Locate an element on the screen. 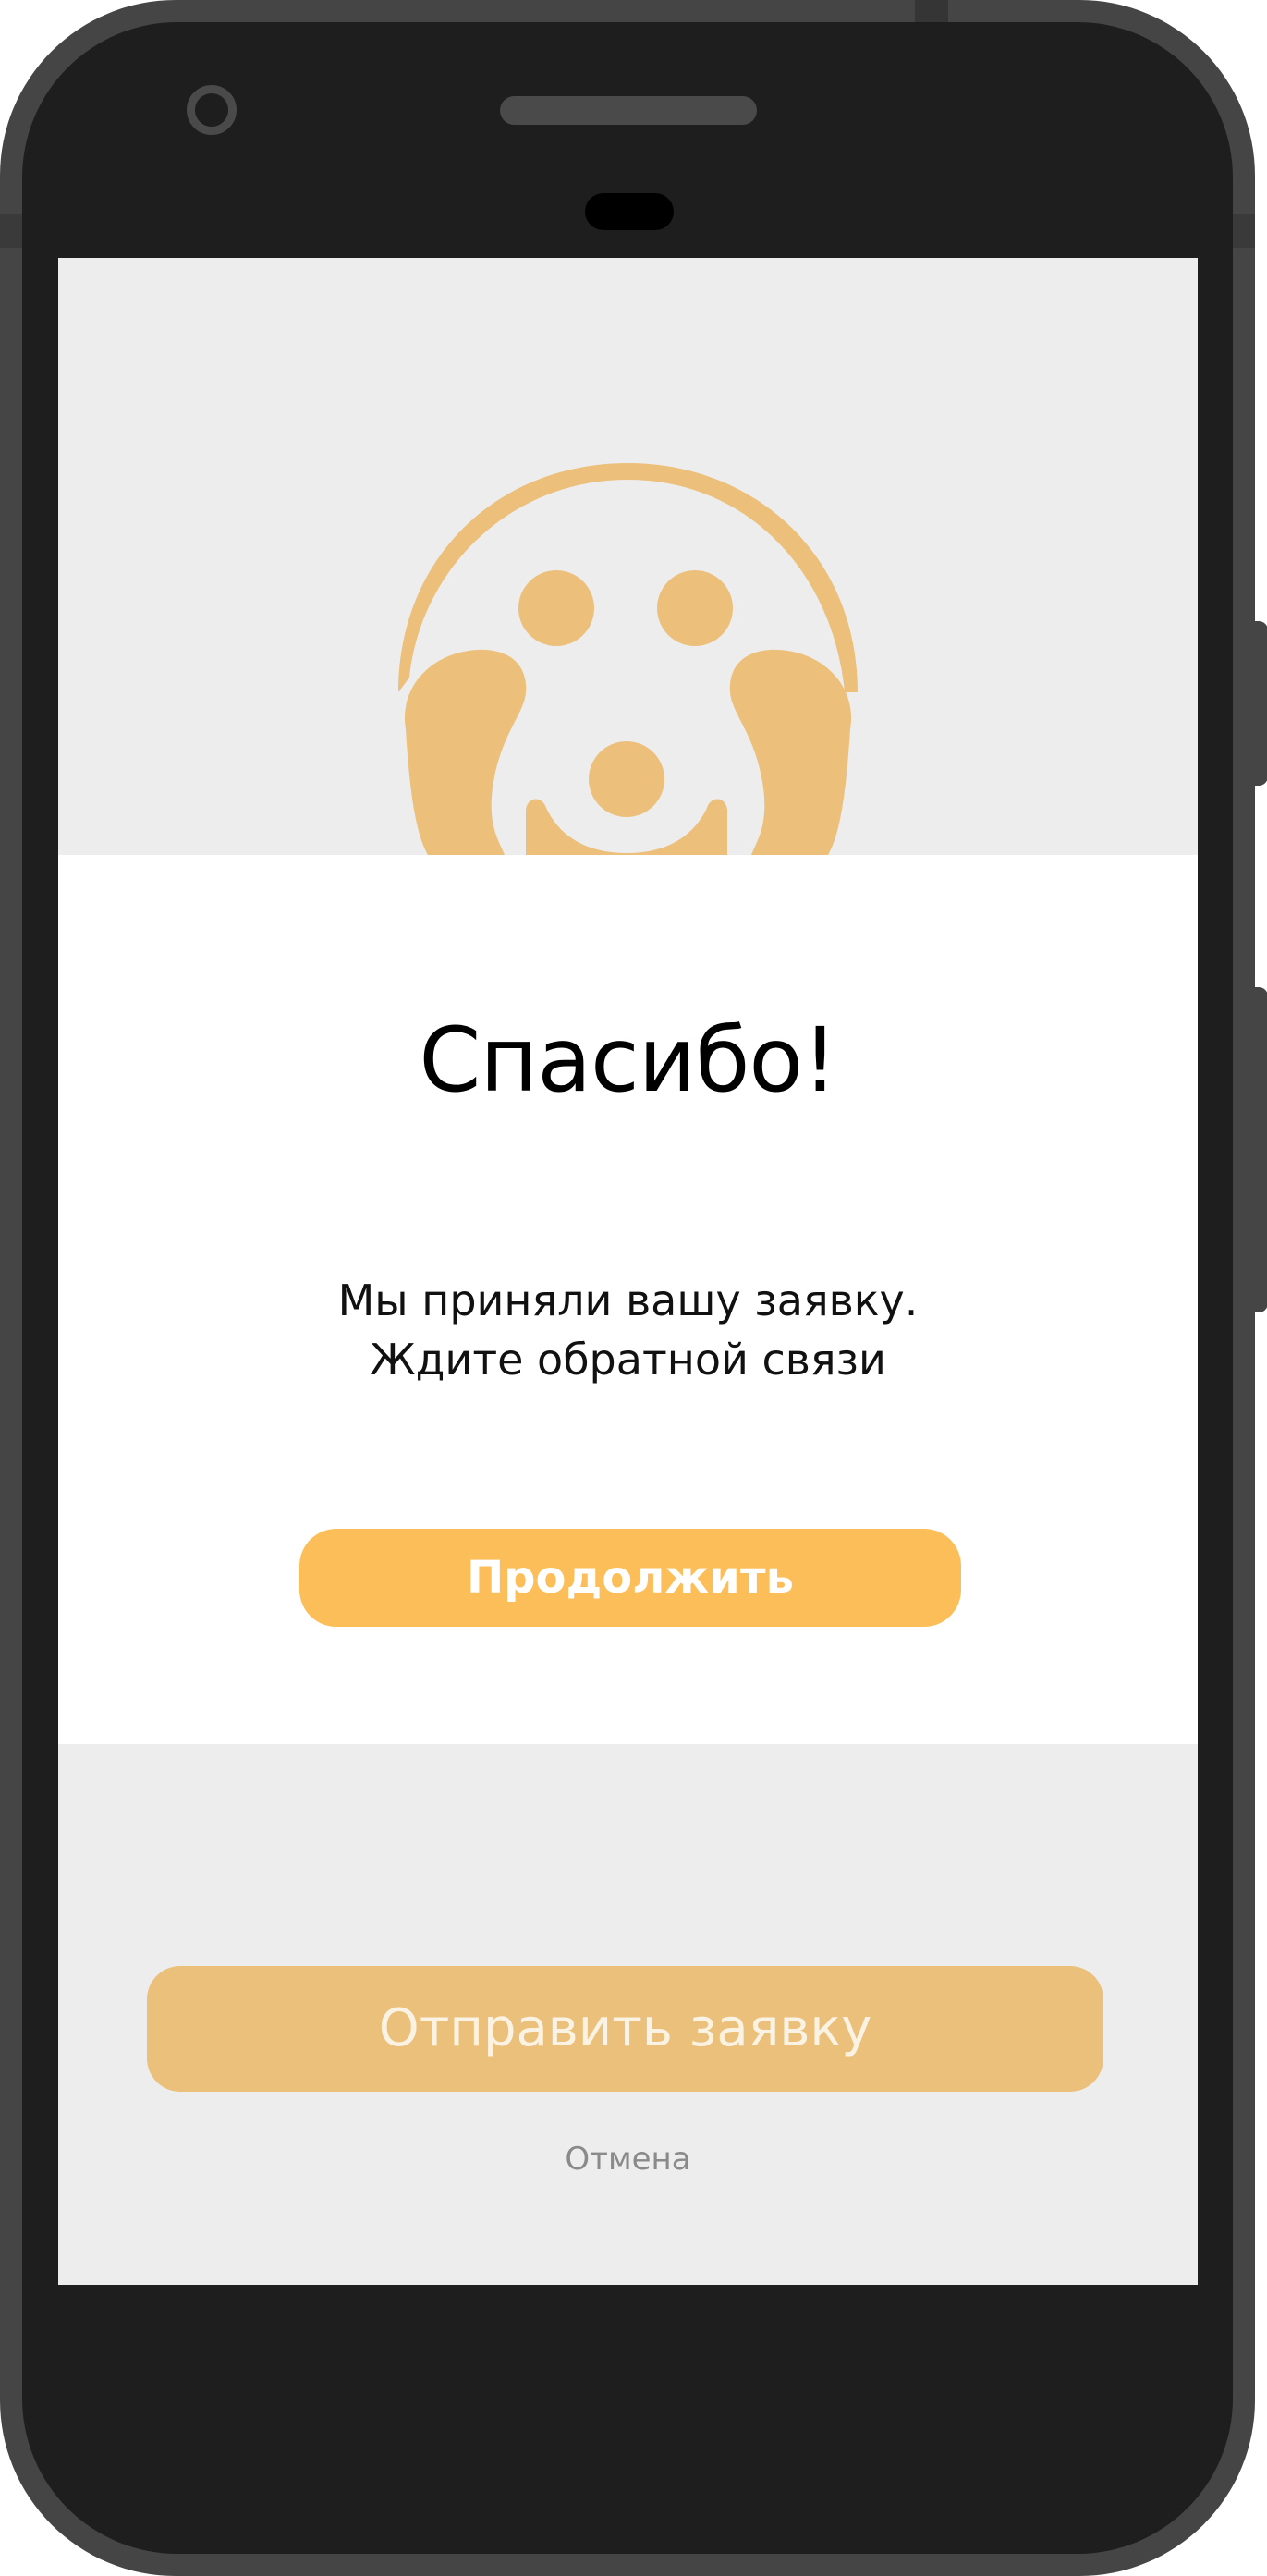 The height and width of the screenshot is (2576, 1267). submit-request-button: Отправить заявку is located at coordinates (625, 2029).